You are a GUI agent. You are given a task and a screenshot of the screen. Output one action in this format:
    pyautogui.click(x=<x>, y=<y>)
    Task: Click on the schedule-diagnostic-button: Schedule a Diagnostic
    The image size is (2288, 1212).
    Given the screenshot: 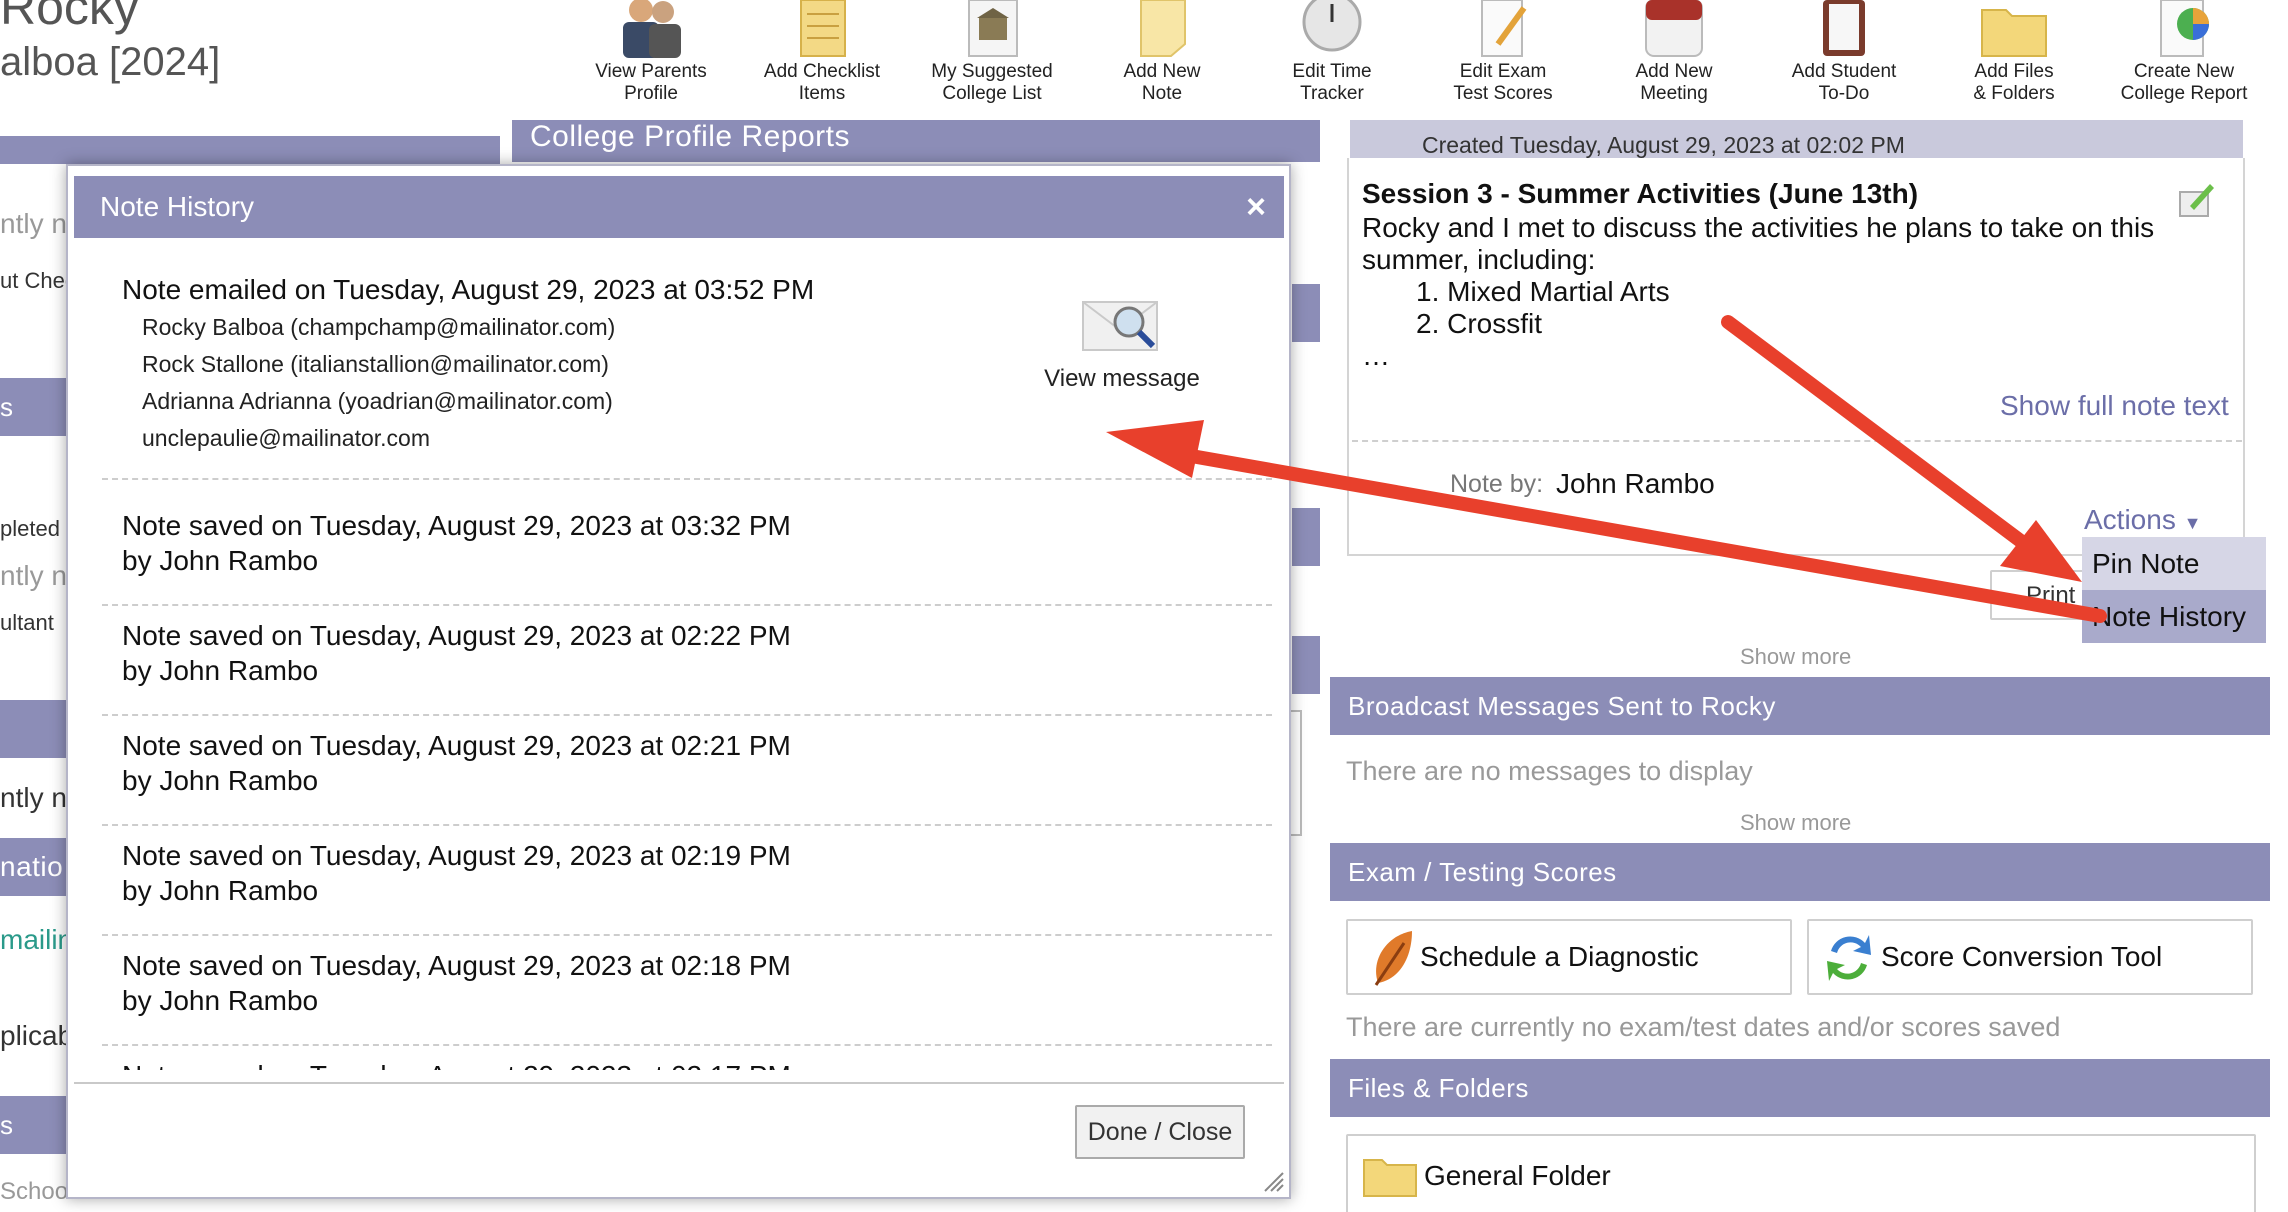 What is the action you would take?
    pyautogui.click(x=1569, y=957)
    